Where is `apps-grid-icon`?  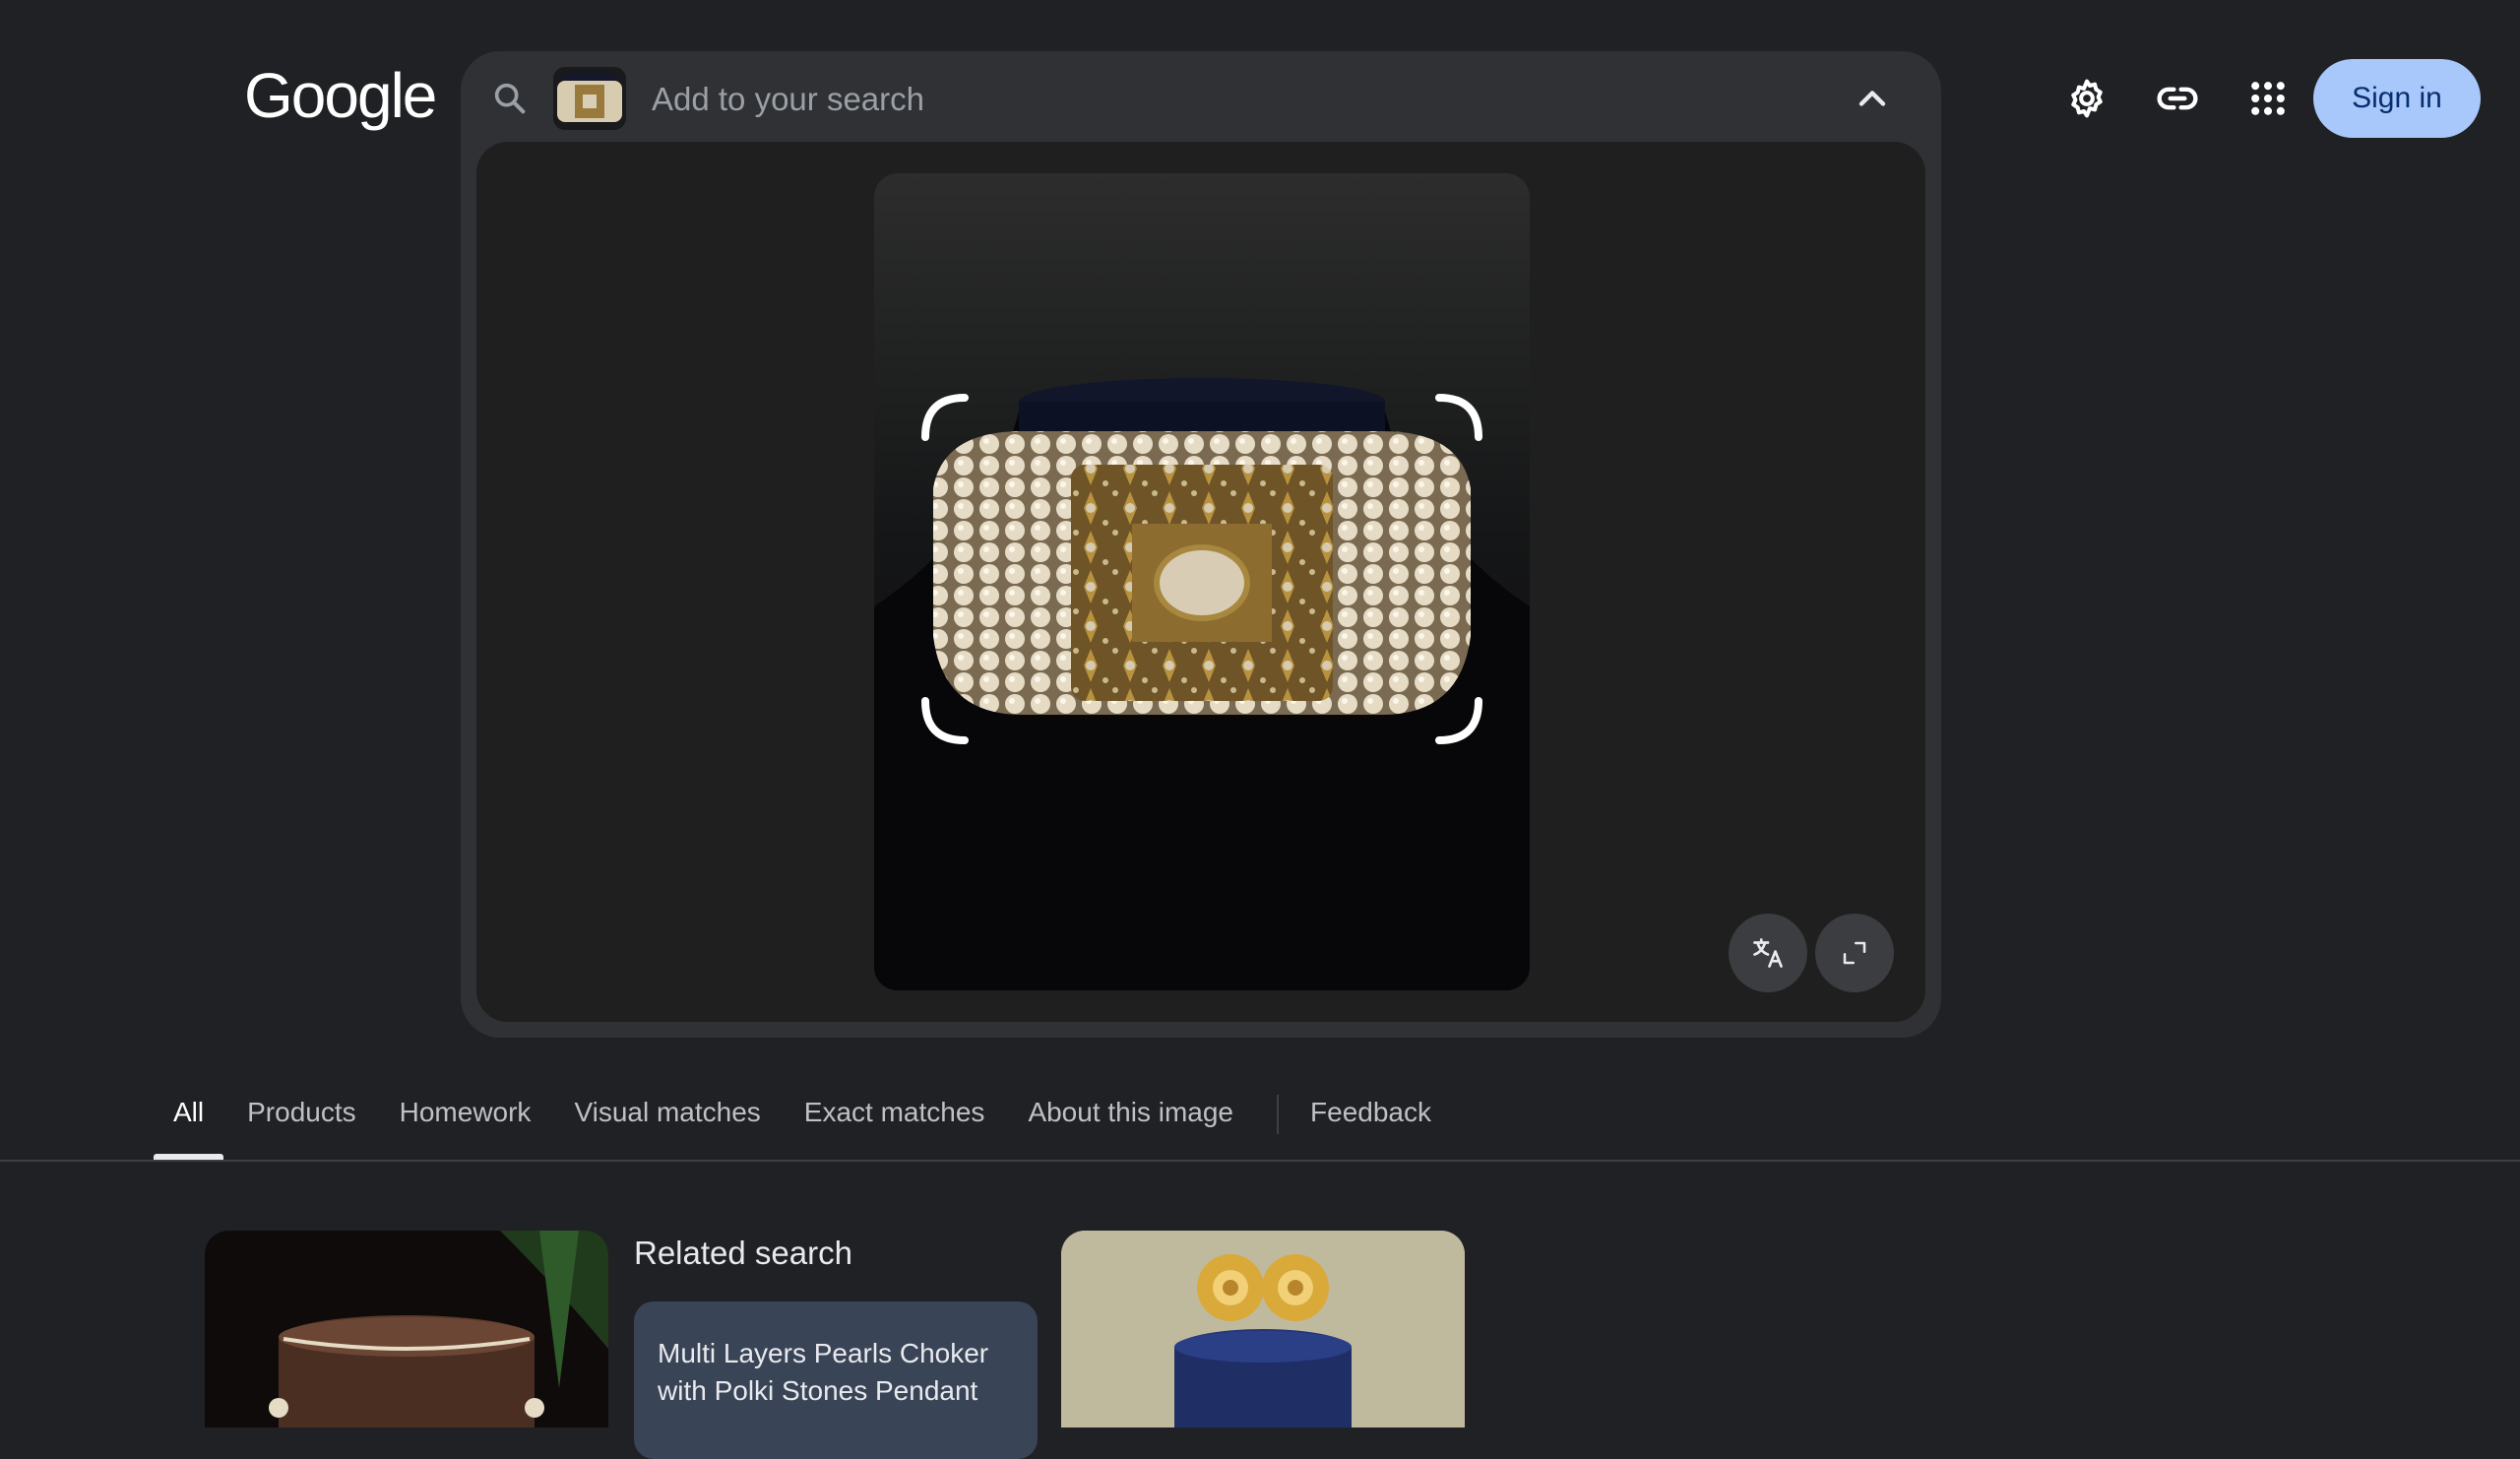
apps-grid-icon is located at coordinates (2268, 98).